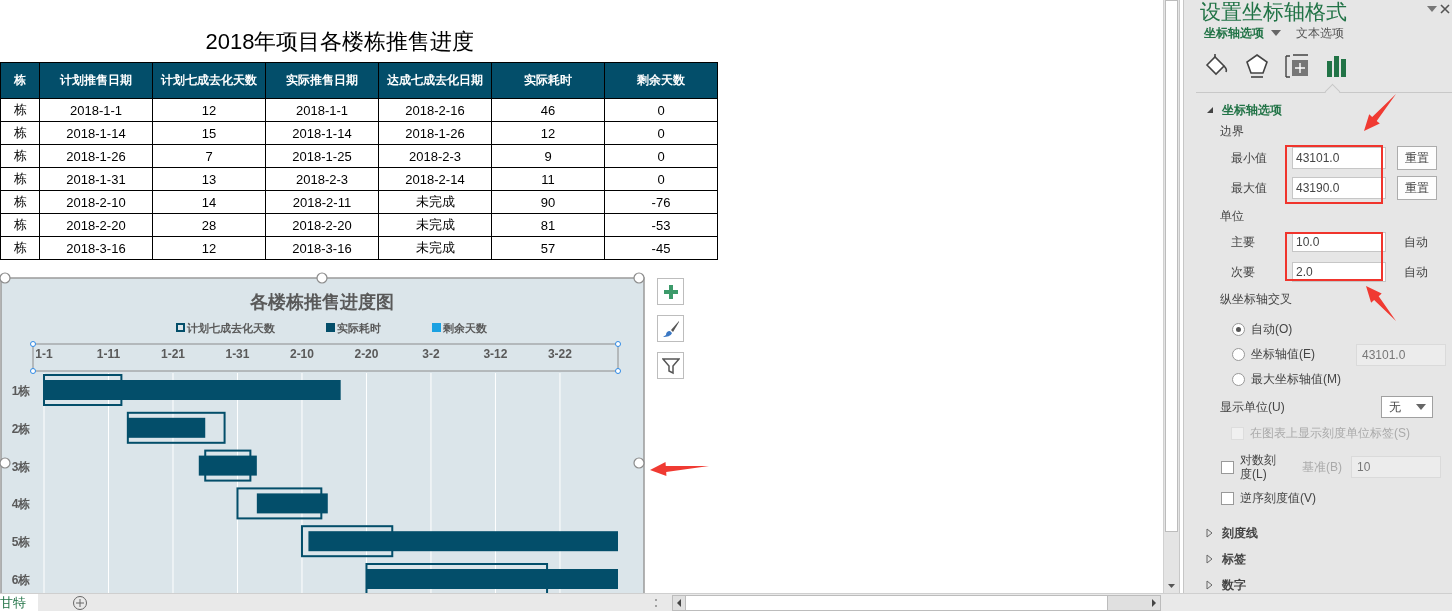  Describe the element at coordinates (20, 80) in the screenshot. I see `column-header: 栋` at that location.